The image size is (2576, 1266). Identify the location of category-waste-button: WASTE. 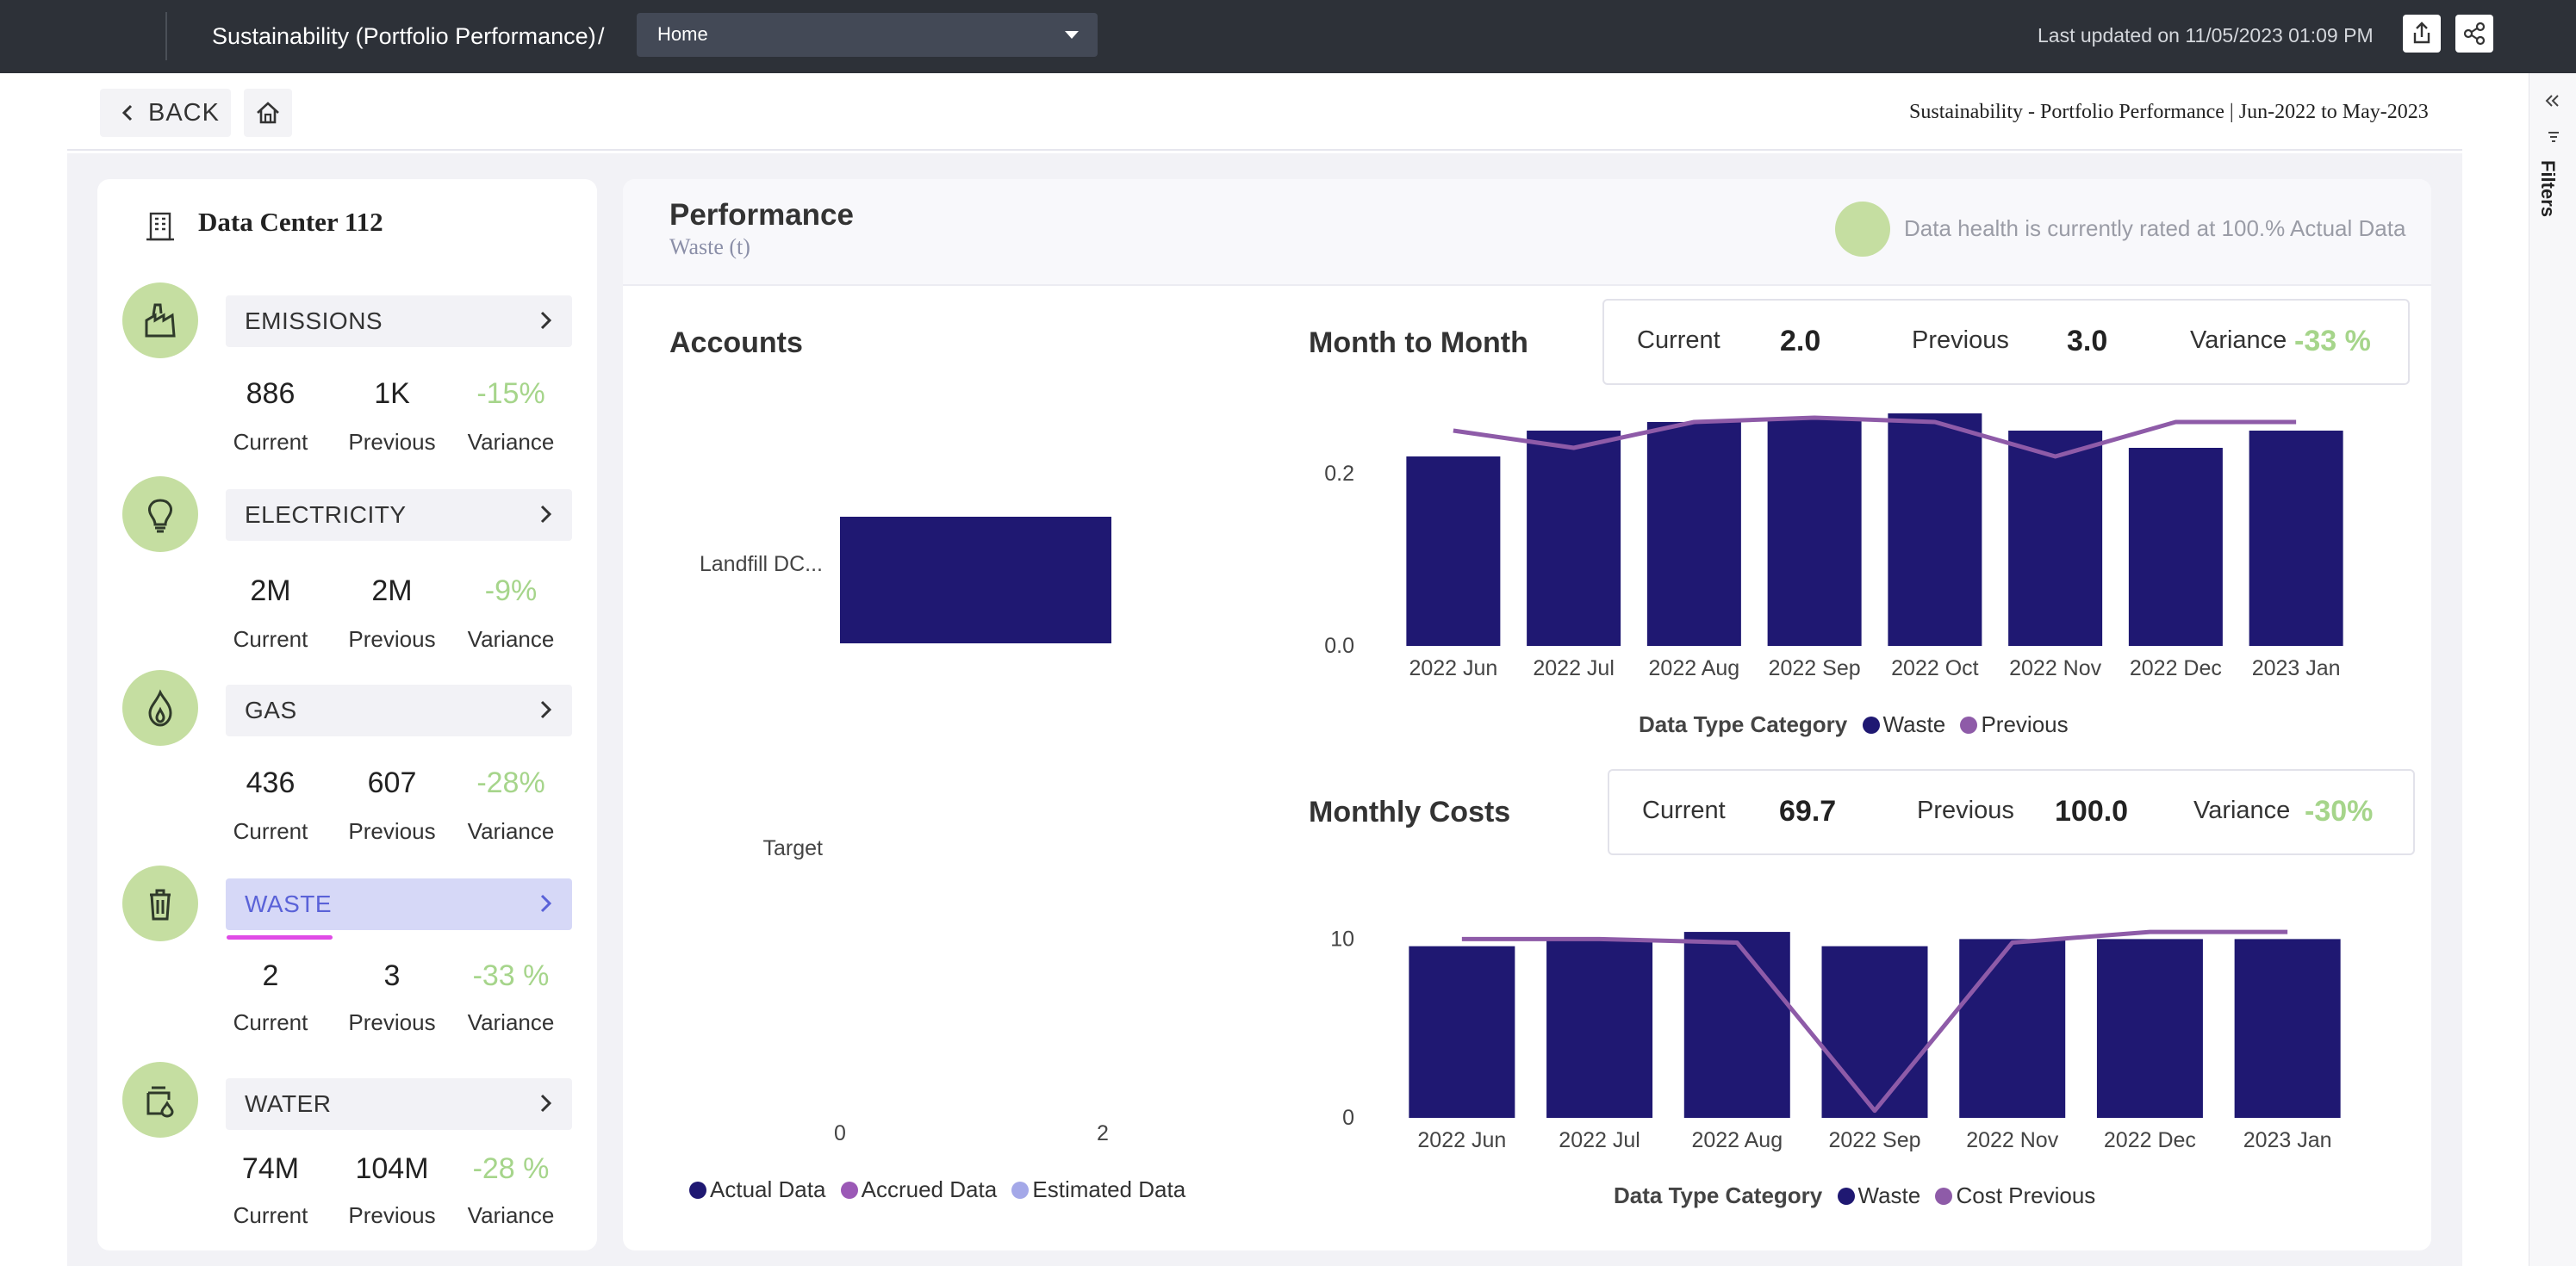
(399, 904).